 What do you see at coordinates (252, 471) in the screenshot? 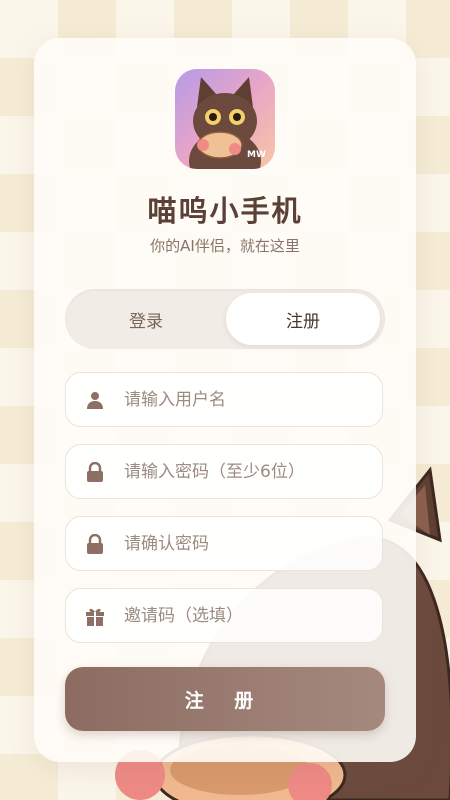
I see `password-input` at bounding box center [252, 471].